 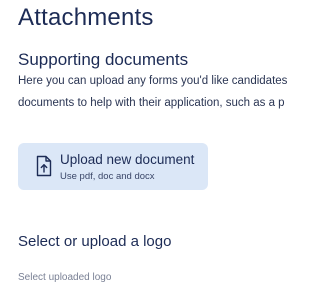 I want to click on page-title: Attachments, so click(x=86, y=17).